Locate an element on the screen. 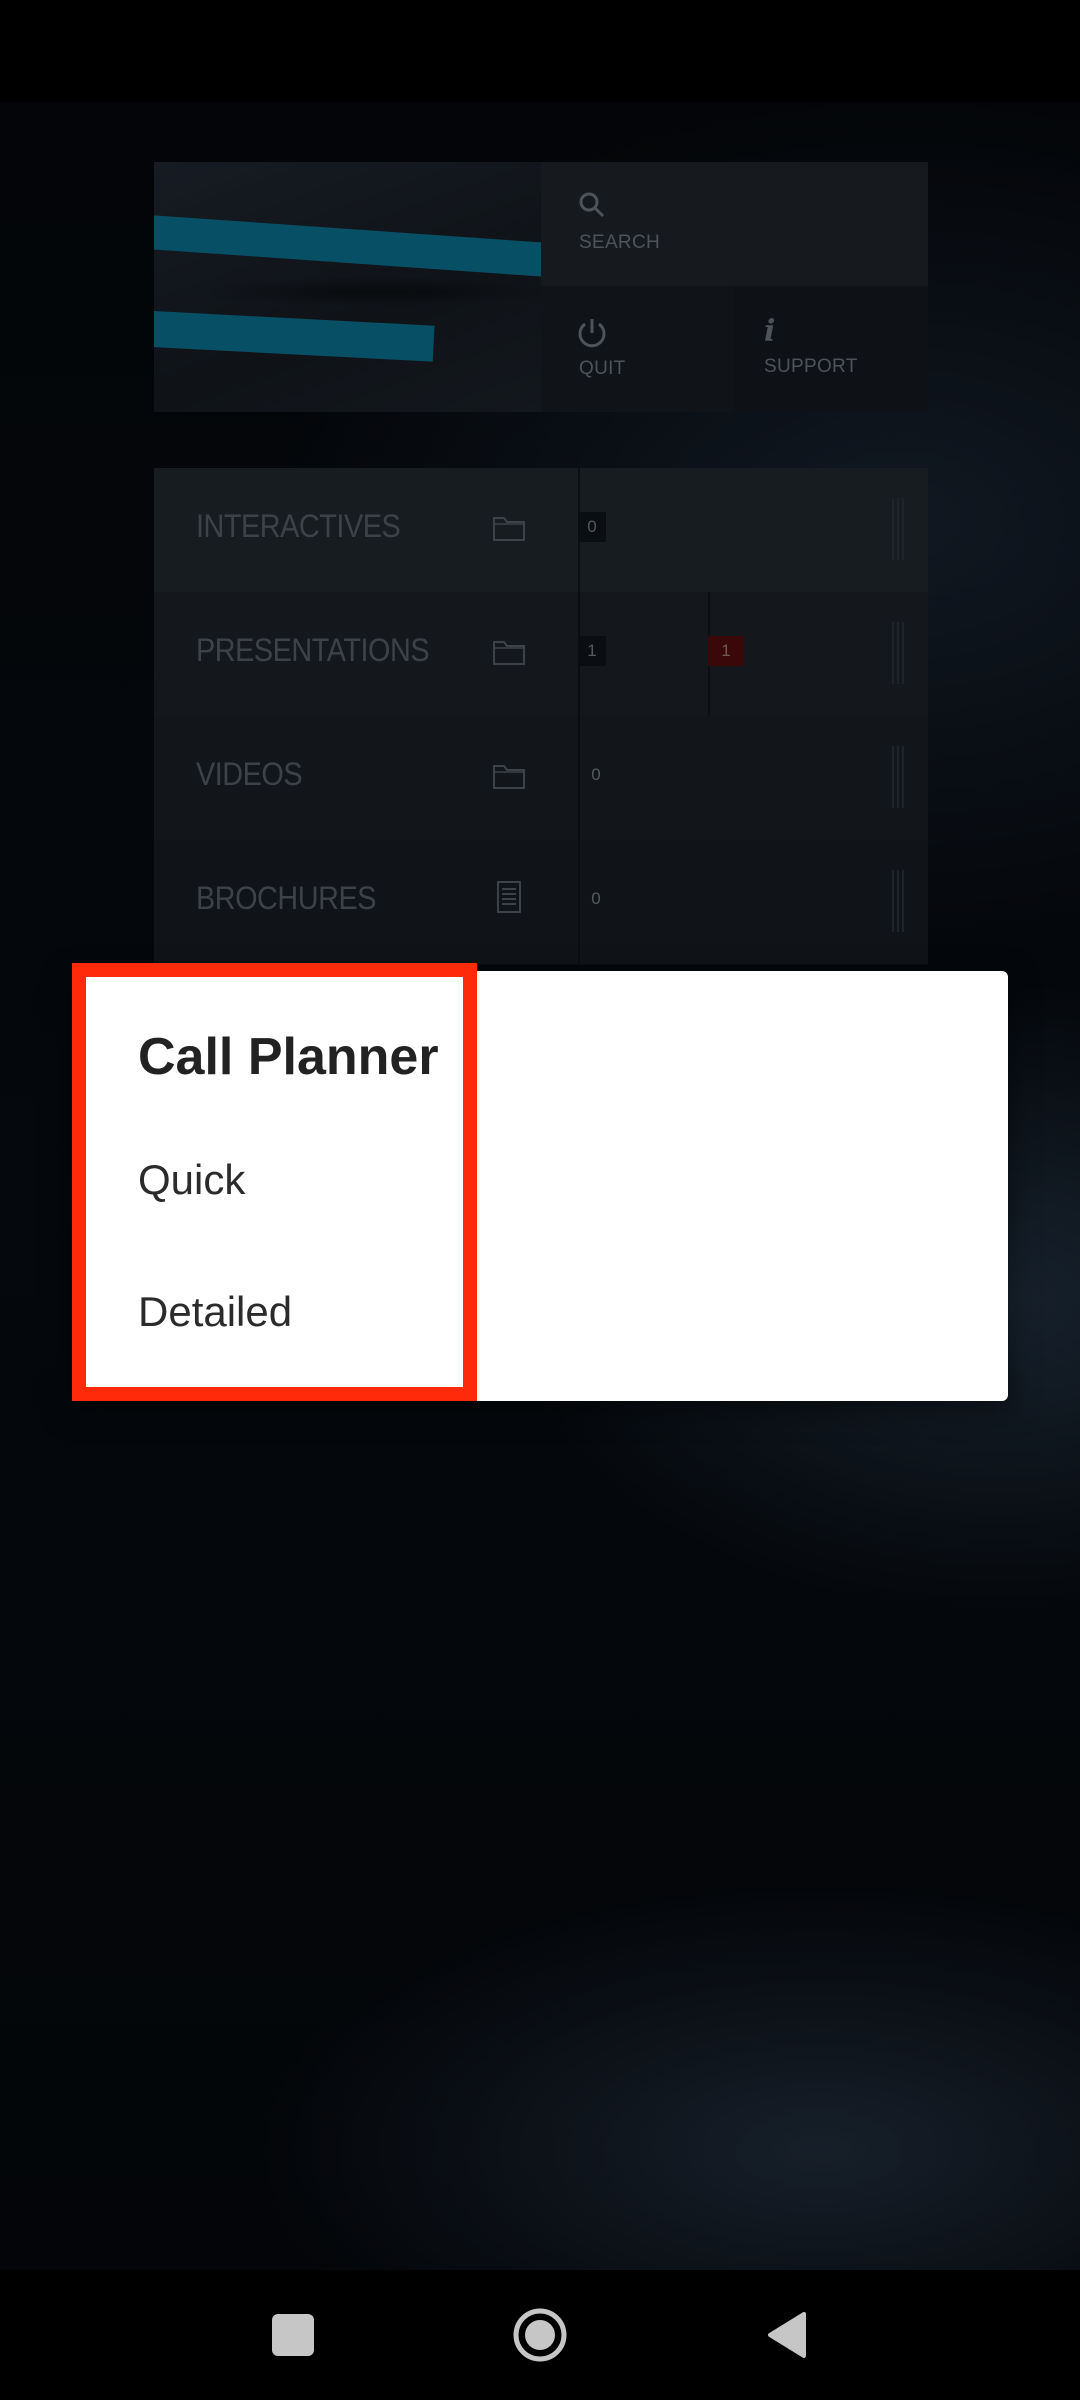  navigation-bar is located at coordinates (540, 2335).